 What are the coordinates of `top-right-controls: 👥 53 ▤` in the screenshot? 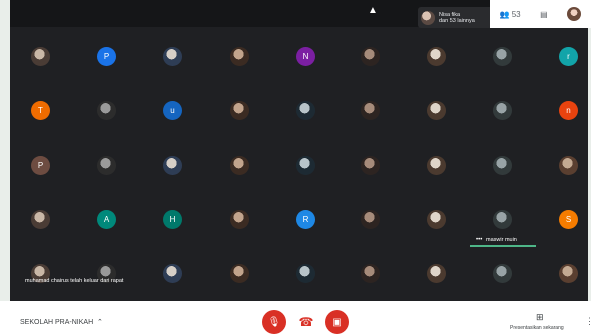 It's located at (540, 14).